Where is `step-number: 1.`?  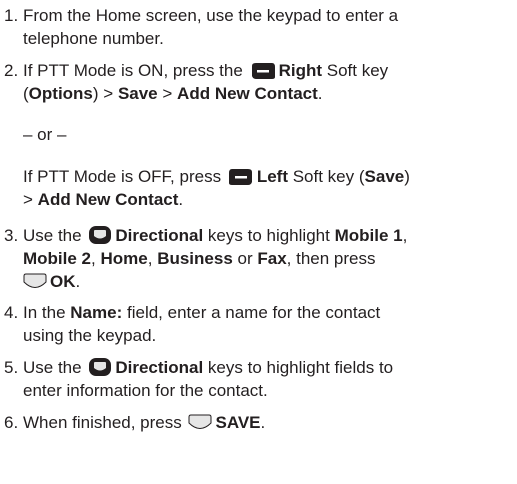
step-number: 1. is located at coordinates (11, 15).